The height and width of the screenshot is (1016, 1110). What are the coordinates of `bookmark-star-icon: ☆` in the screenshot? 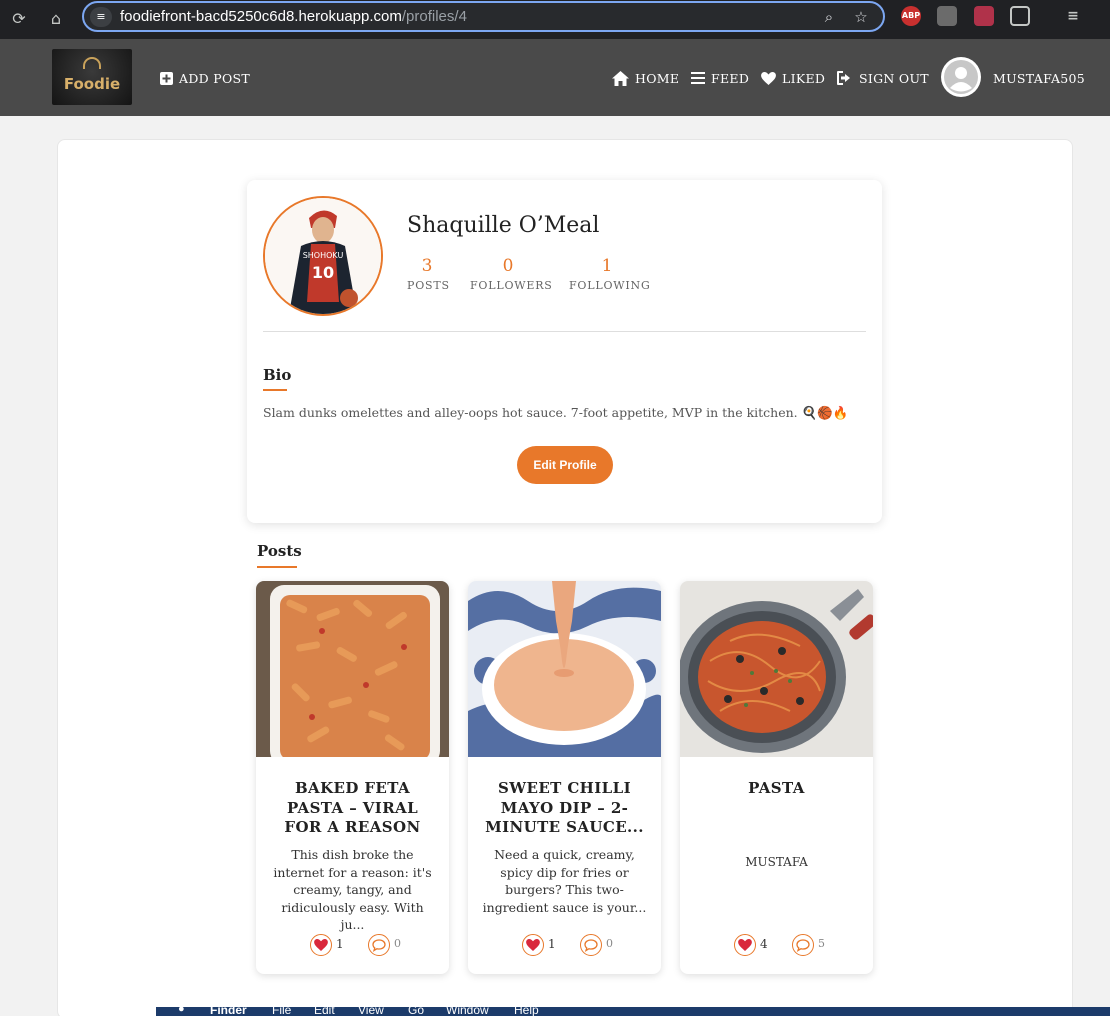 It's located at (861, 17).